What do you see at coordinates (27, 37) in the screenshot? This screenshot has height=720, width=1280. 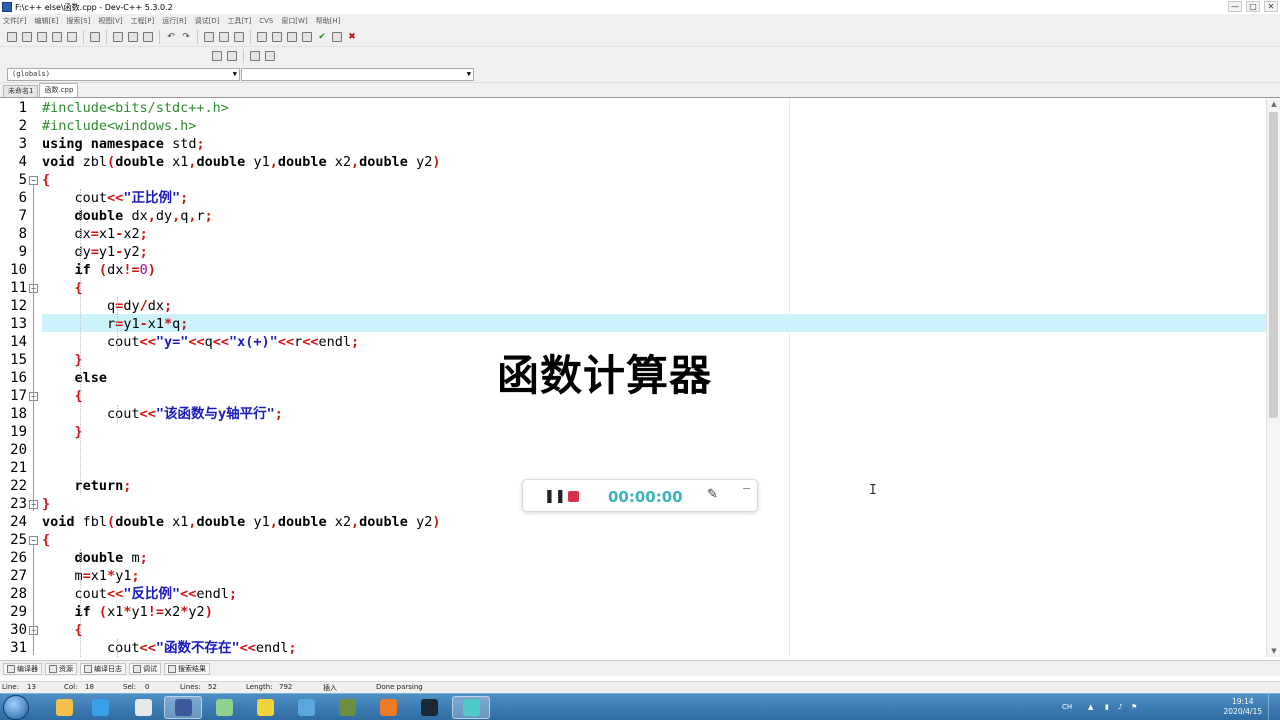 I see `open-file-icon` at bounding box center [27, 37].